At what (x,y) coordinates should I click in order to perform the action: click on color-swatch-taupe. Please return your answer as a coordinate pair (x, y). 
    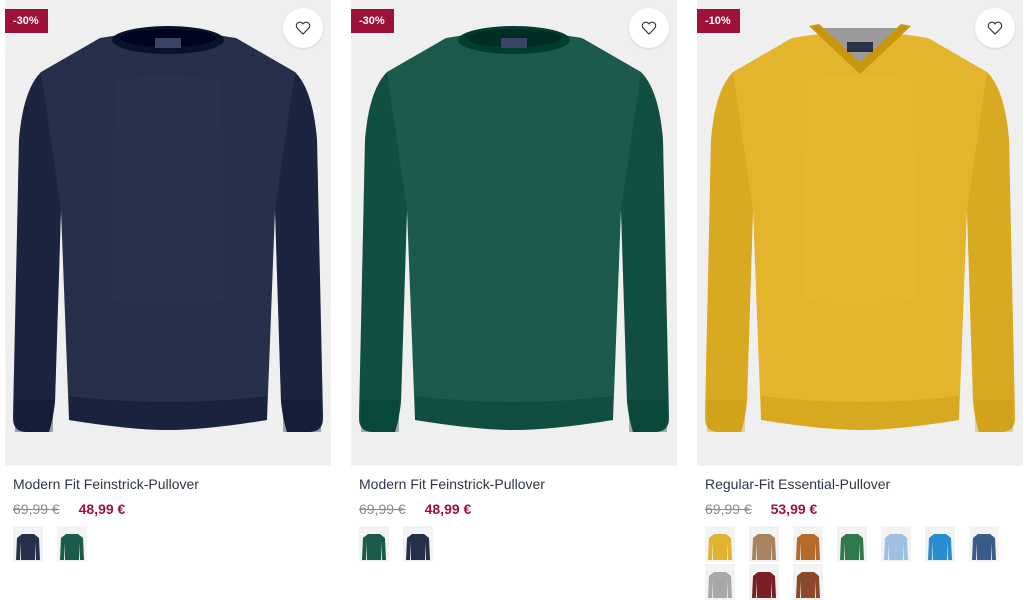
    Looking at the image, I should click on (764, 544).